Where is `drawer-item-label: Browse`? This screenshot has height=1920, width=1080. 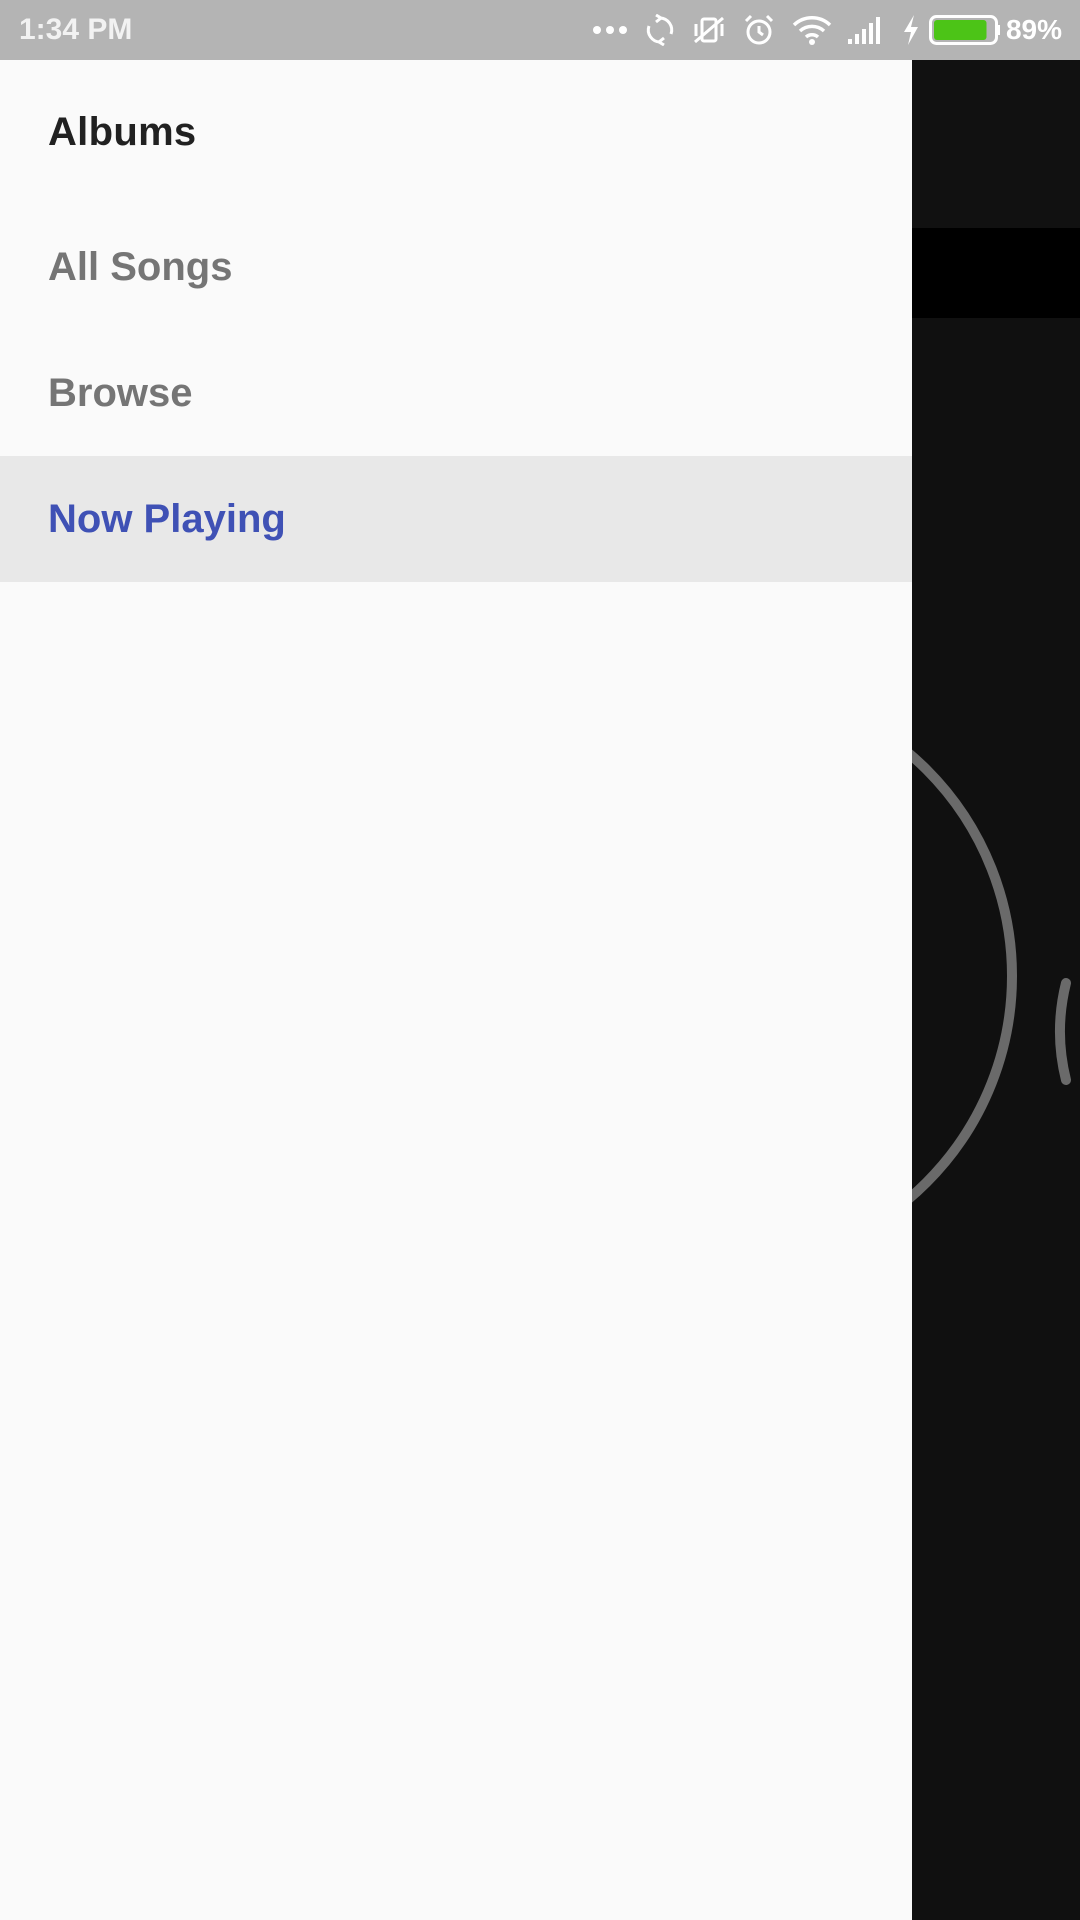
drawer-item-label: Browse is located at coordinates (120, 392).